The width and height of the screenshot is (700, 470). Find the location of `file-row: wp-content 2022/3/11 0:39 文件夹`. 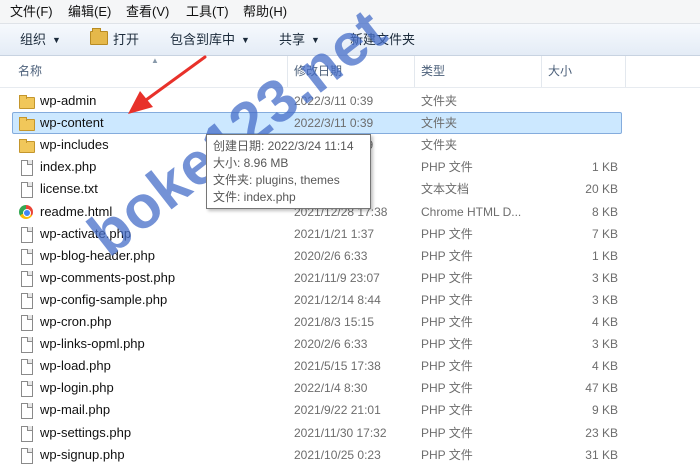

file-row: wp-content 2022/3/11 0:39 文件夹 is located at coordinates (350, 123).